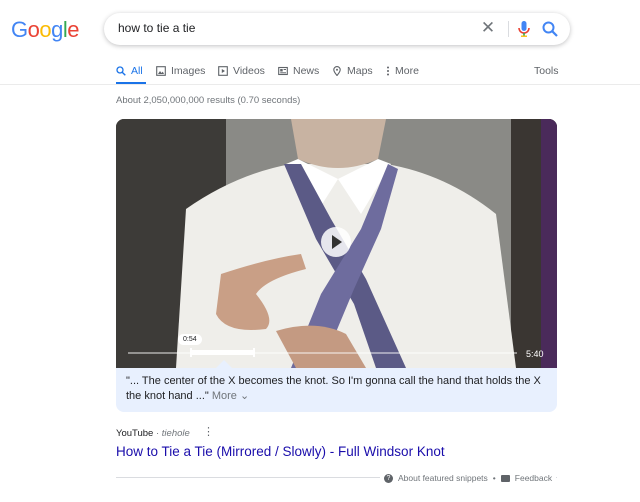 The image size is (640, 502). What do you see at coordinates (524, 29) in the screenshot?
I see `mic-icon` at bounding box center [524, 29].